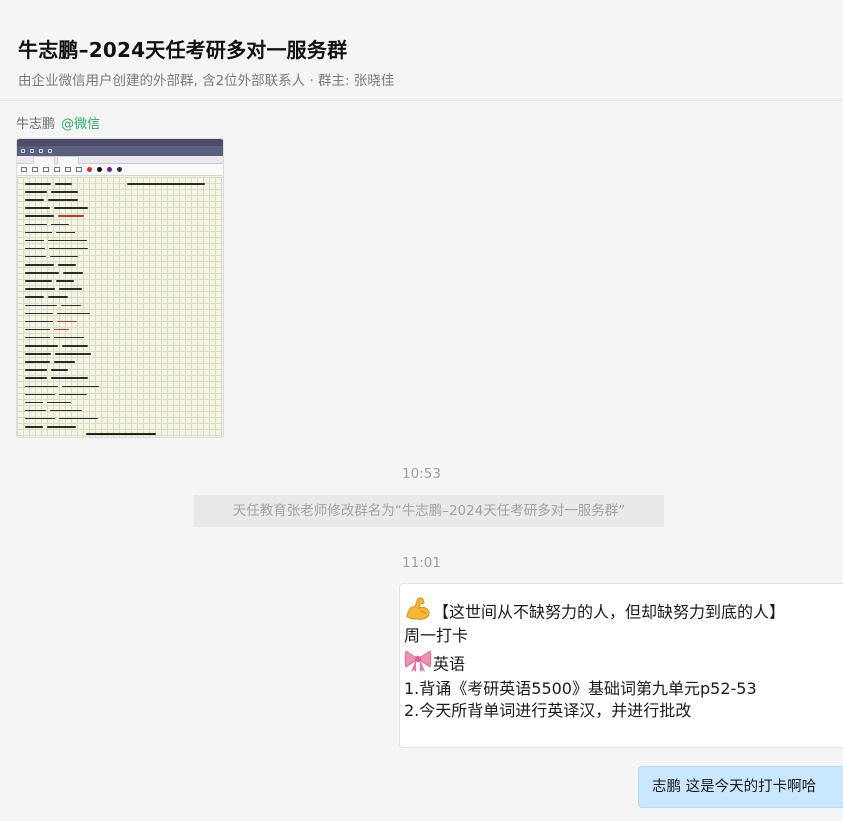  I want to click on wechat-tag: @微信, so click(81, 124).